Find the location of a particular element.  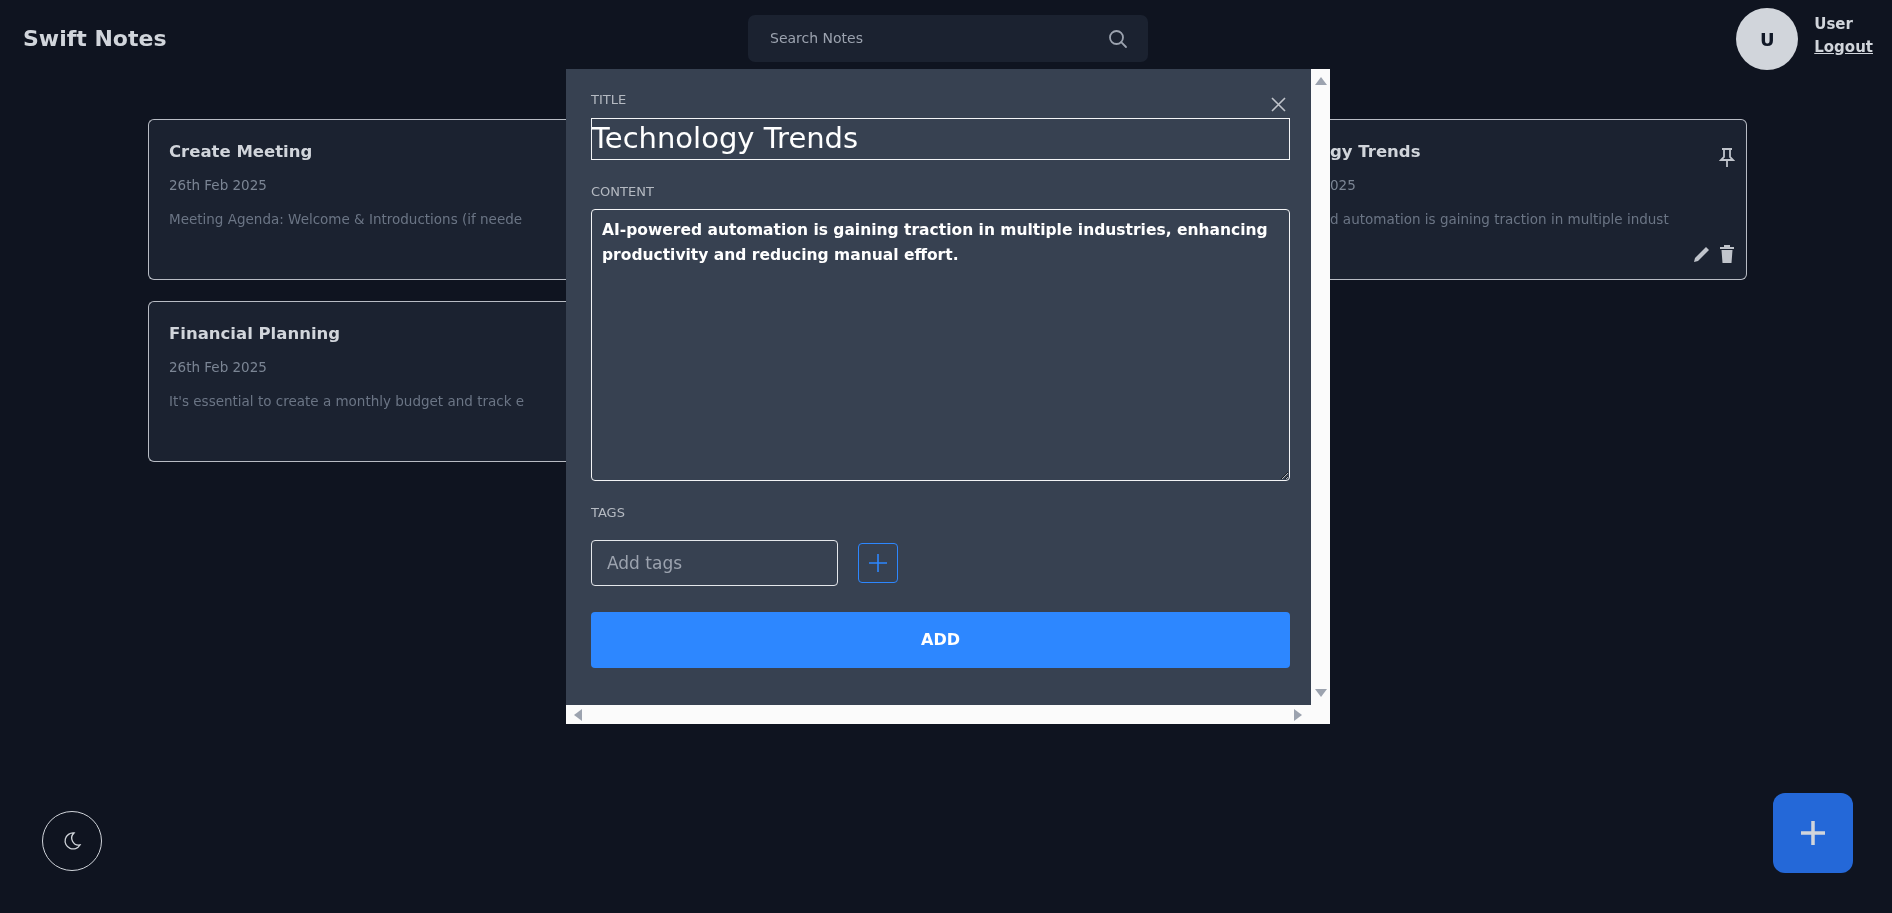

pencil-icon is located at coordinates (1701, 253).